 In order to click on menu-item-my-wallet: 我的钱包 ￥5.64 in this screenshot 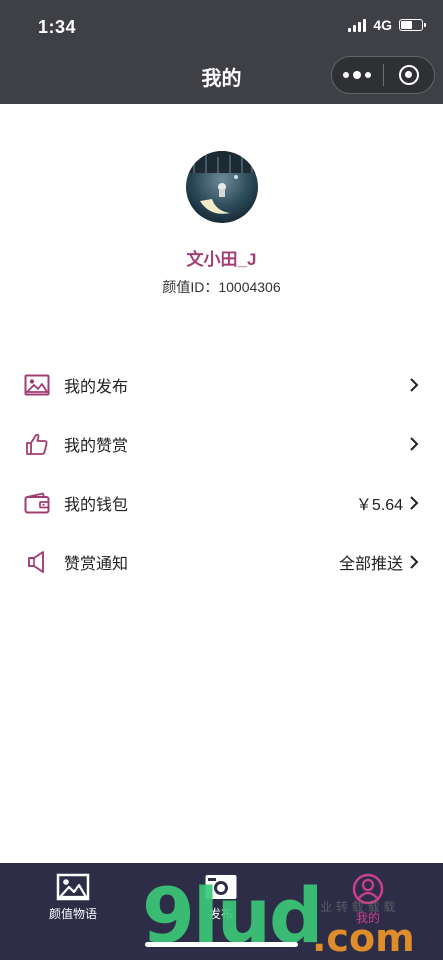, I will do `click(221, 503)`.